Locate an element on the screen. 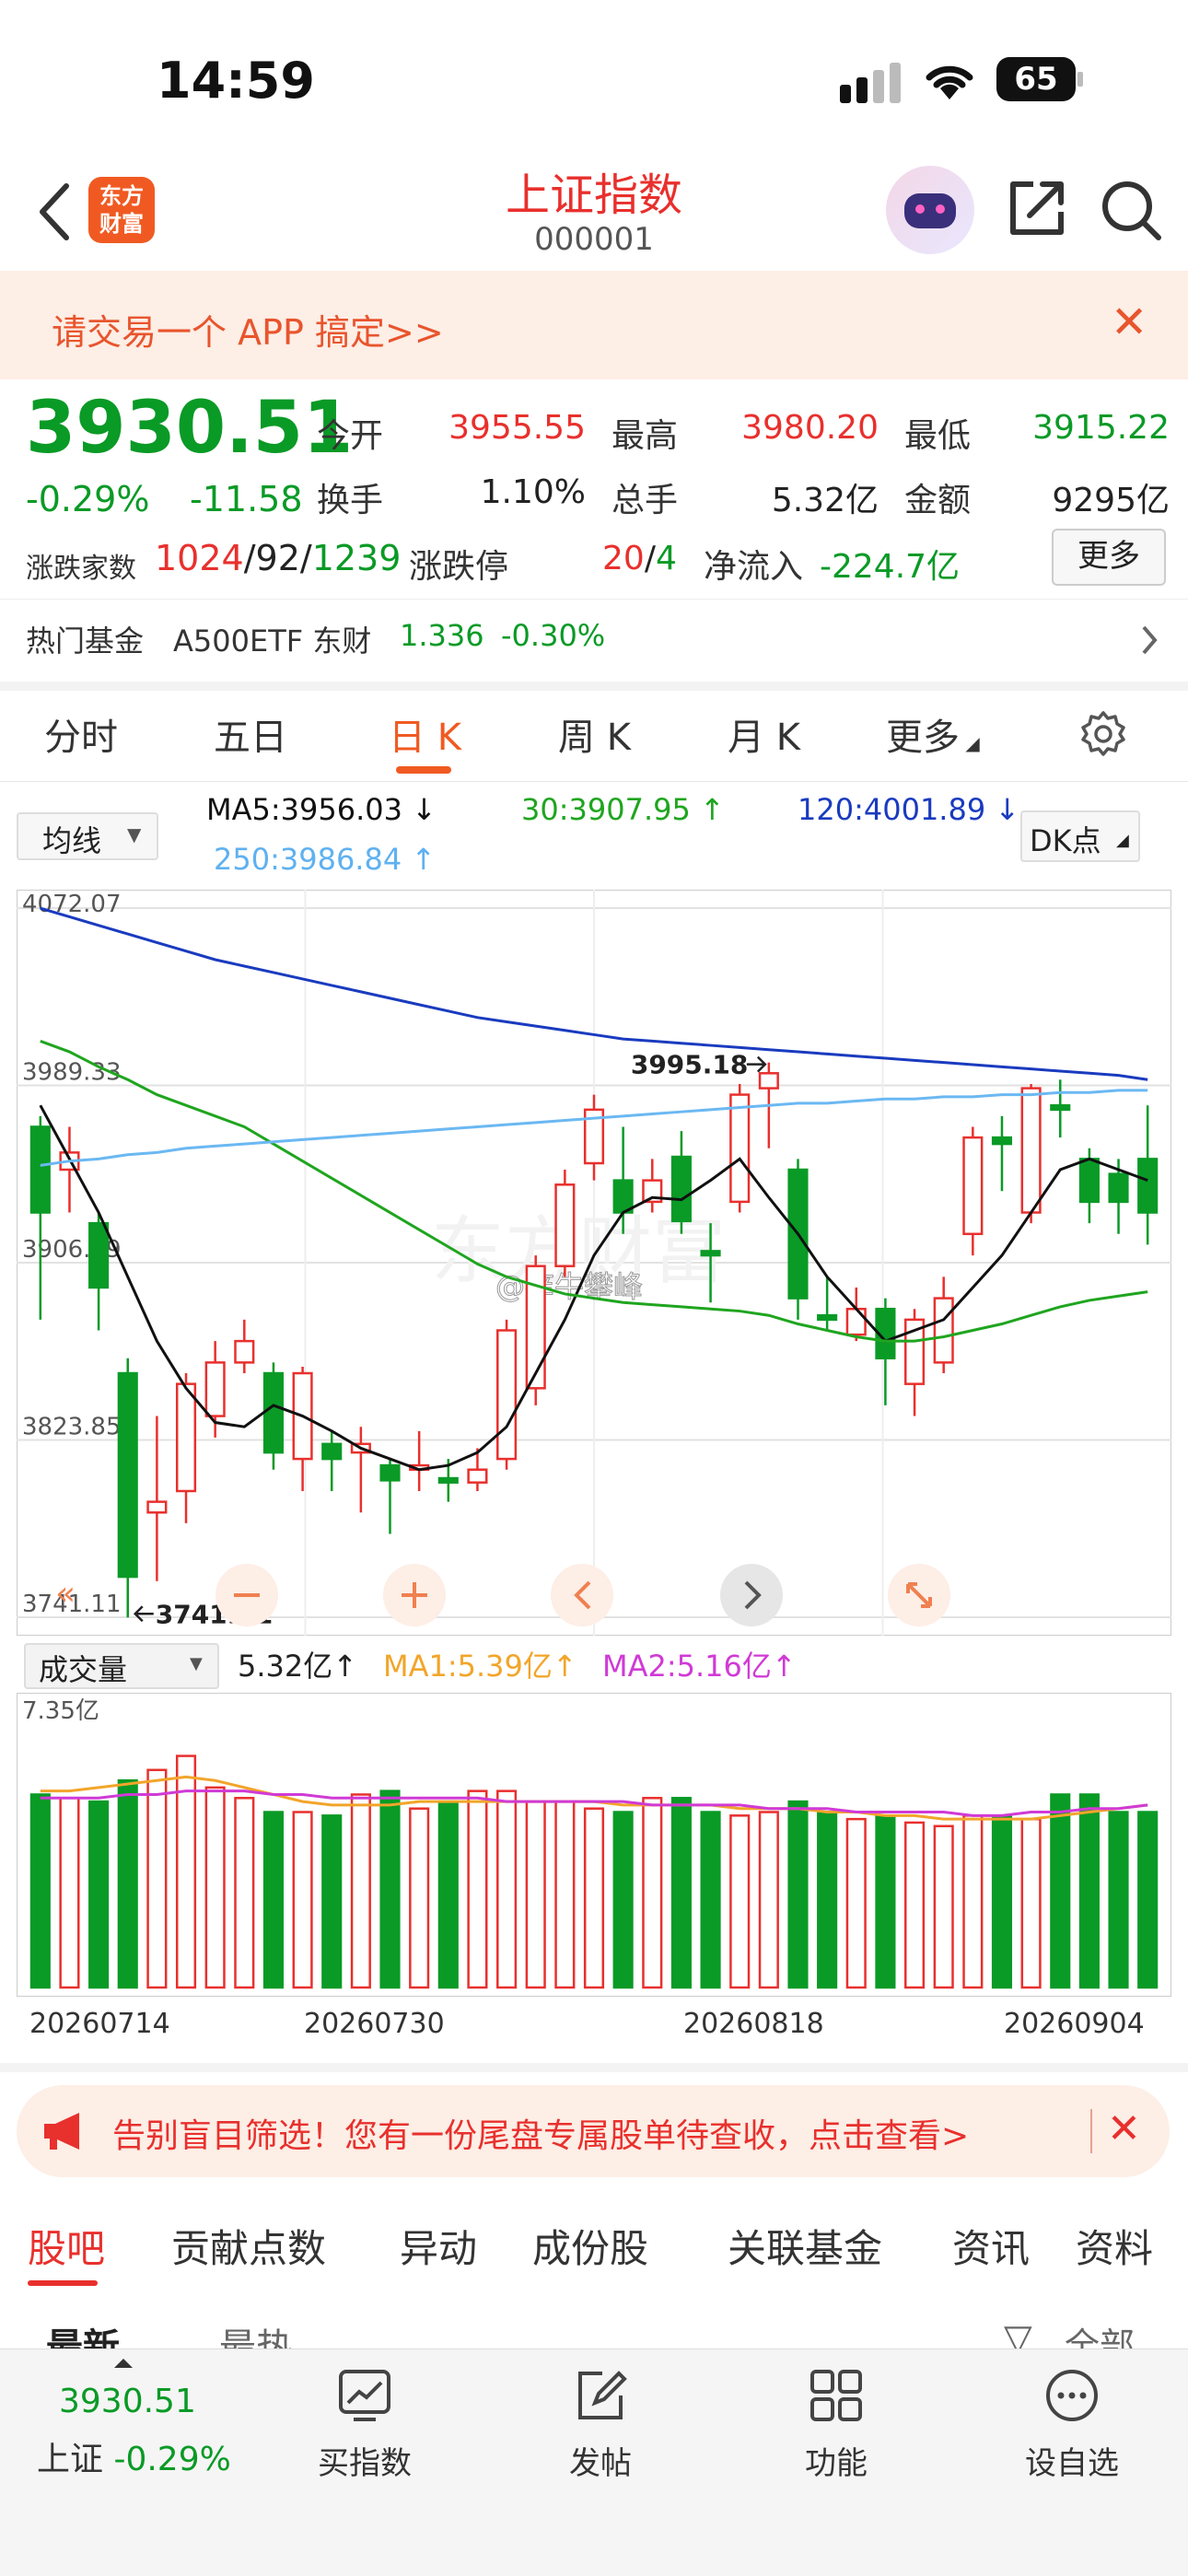 Image resolution: width=1188 pixels, height=2576 pixels. change-percent: -0.29% is located at coordinates (88, 499).